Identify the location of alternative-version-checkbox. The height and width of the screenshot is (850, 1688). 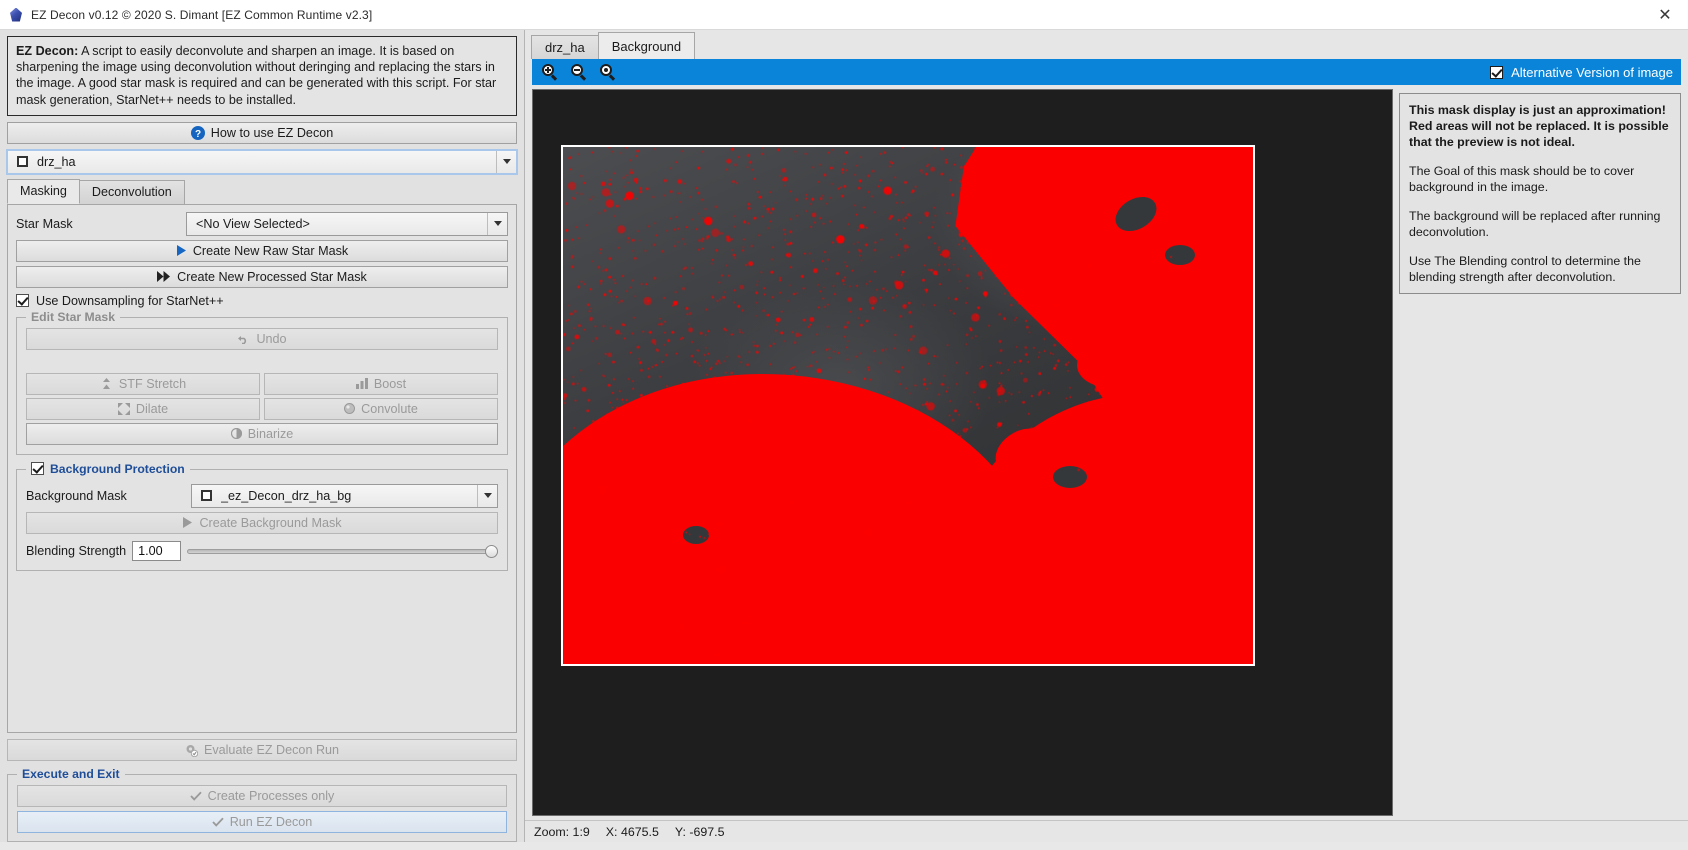
(1497, 72).